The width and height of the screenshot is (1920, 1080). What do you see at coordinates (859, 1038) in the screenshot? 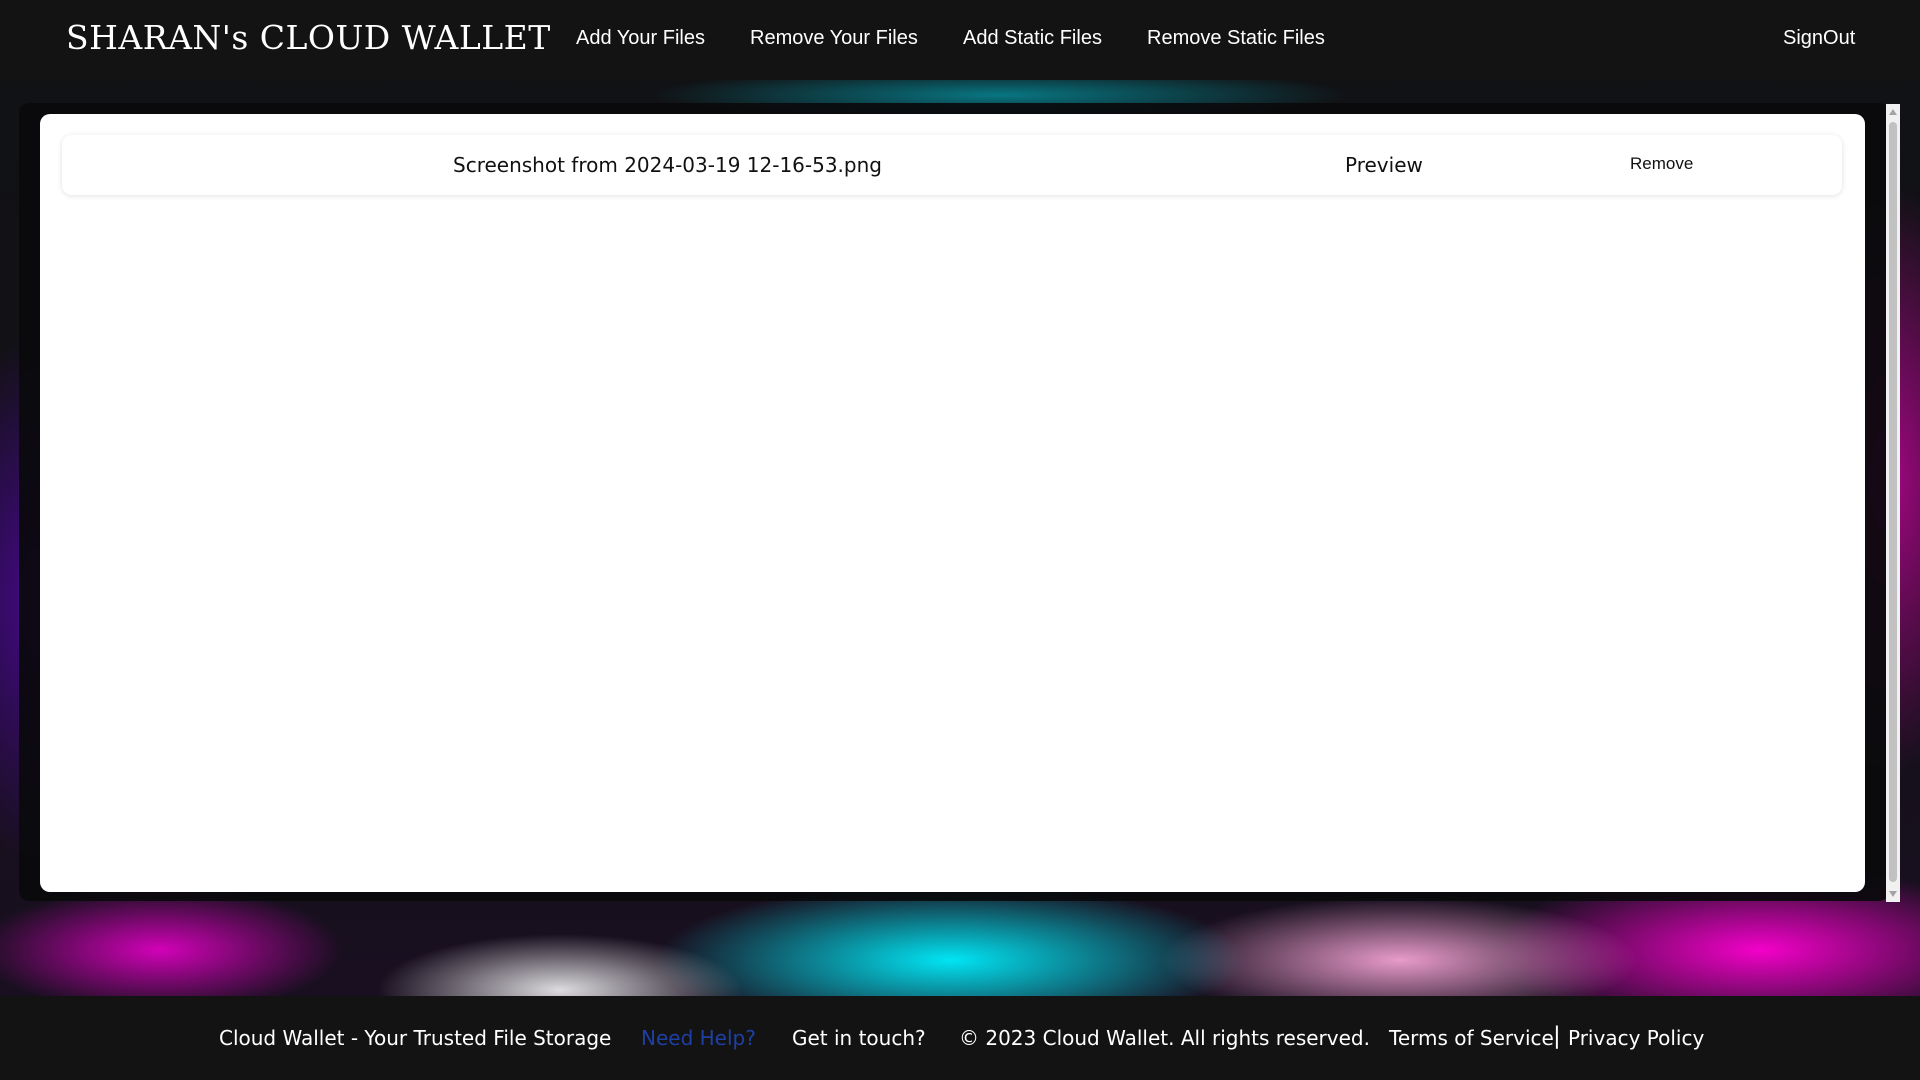
I see `get-in-touch-link: Get in touch?` at bounding box center [859, 1038].